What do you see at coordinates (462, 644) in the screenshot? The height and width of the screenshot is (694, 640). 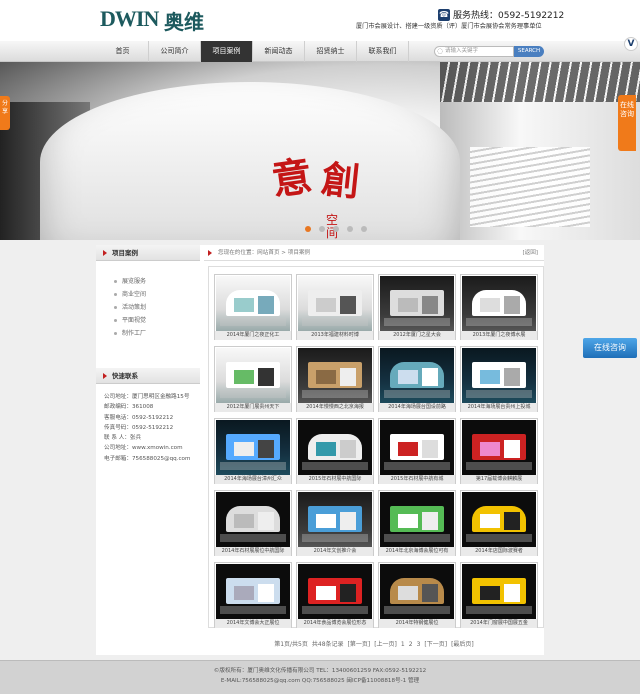 I see `pager-item-8: [最后页]` at bounding box center [462, 644].